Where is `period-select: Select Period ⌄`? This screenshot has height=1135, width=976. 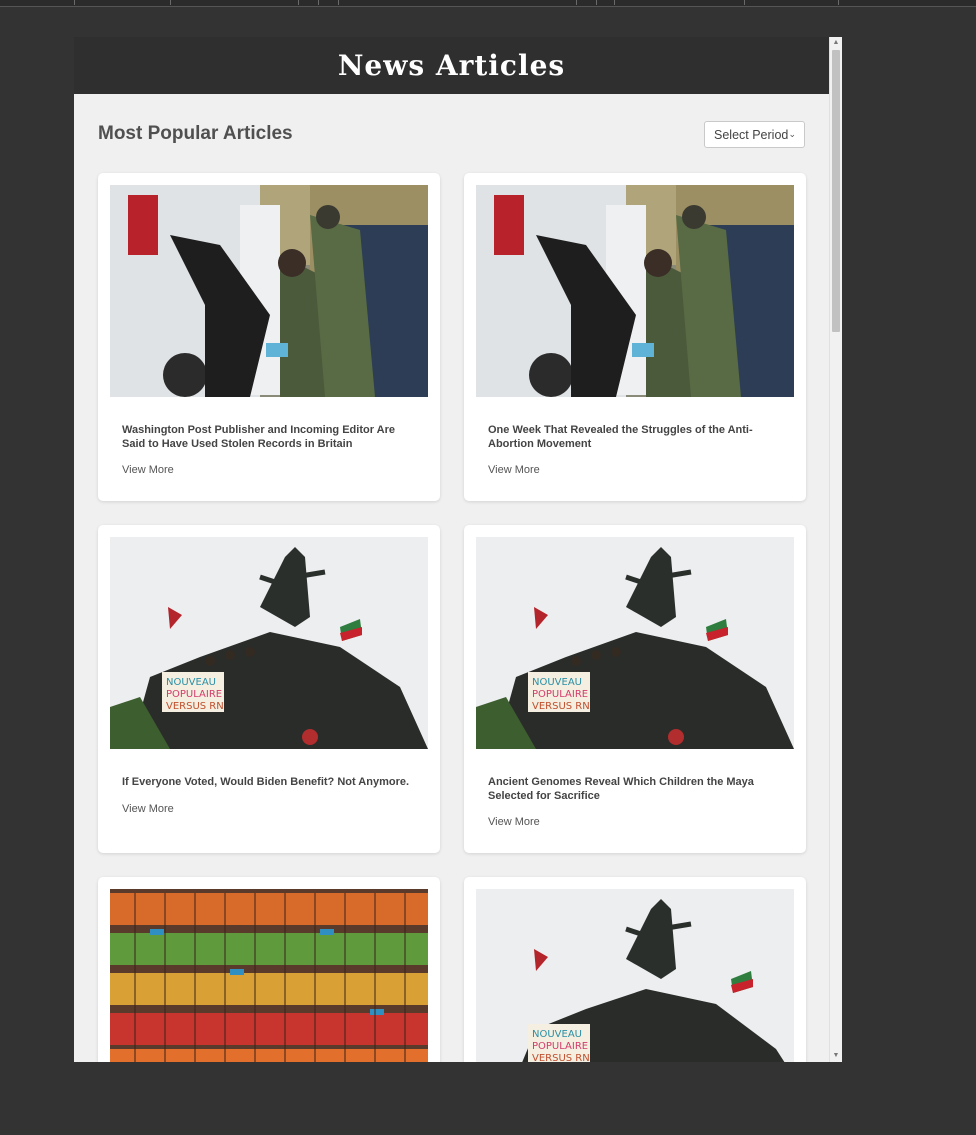
period-select: Select Period ⌄ is located at coordinates (754, 134).